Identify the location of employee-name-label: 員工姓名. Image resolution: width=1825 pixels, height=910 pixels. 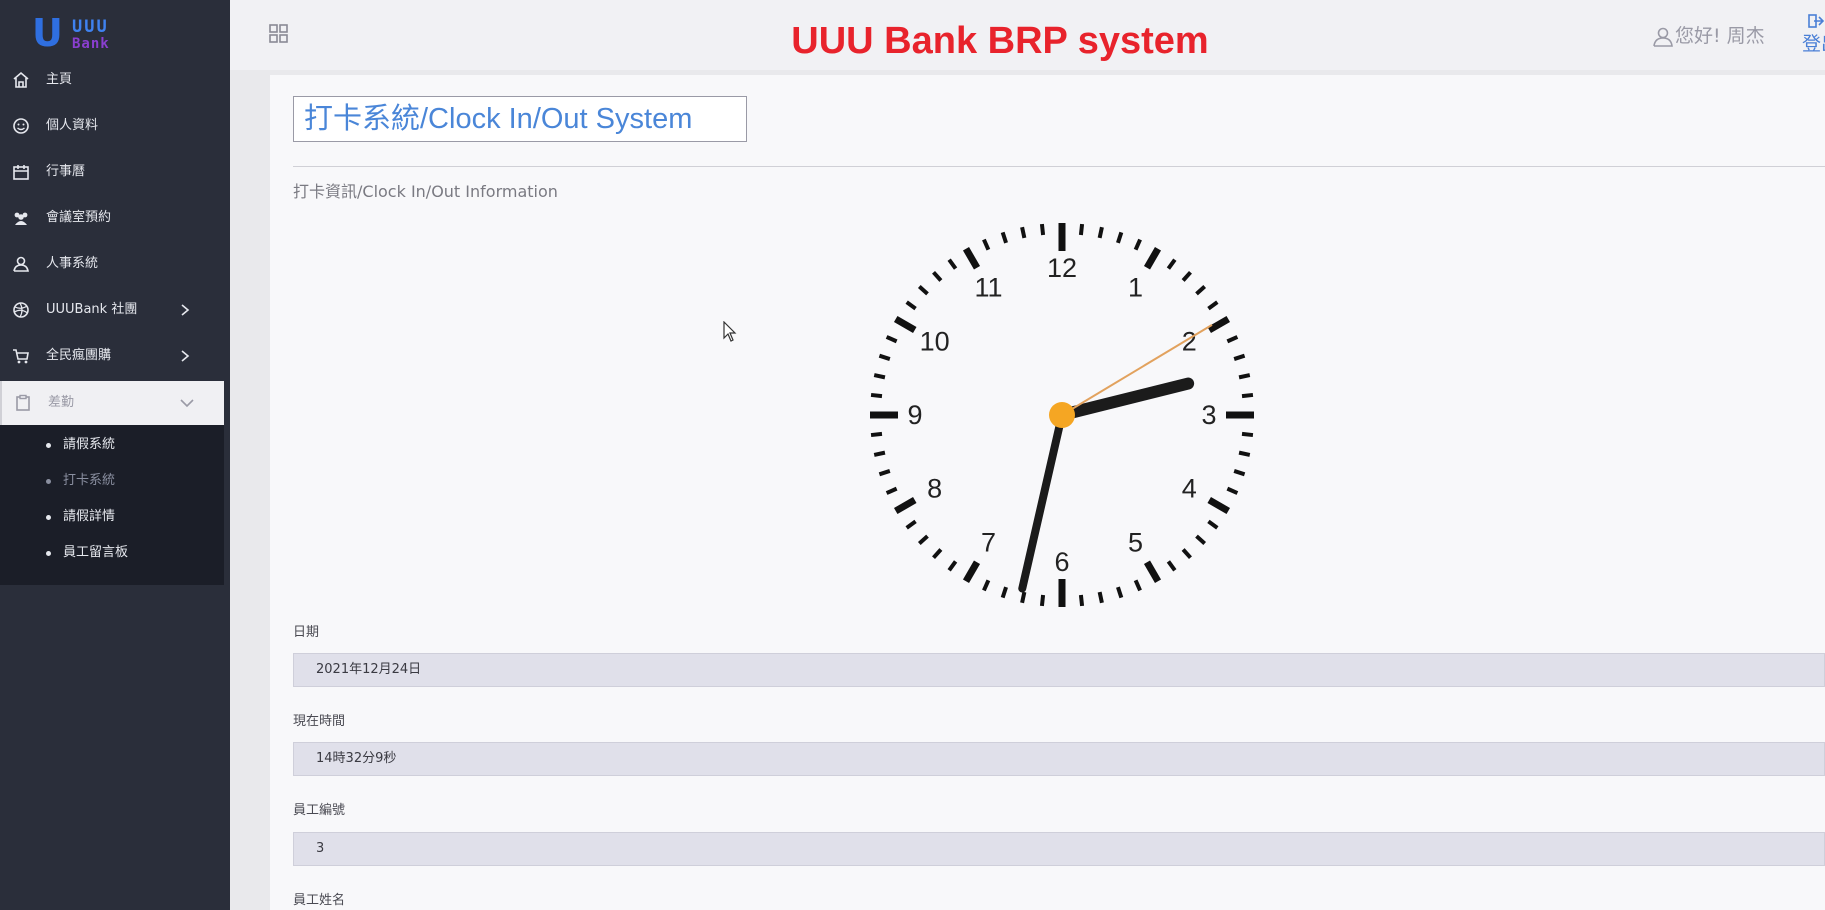
(319, 900).